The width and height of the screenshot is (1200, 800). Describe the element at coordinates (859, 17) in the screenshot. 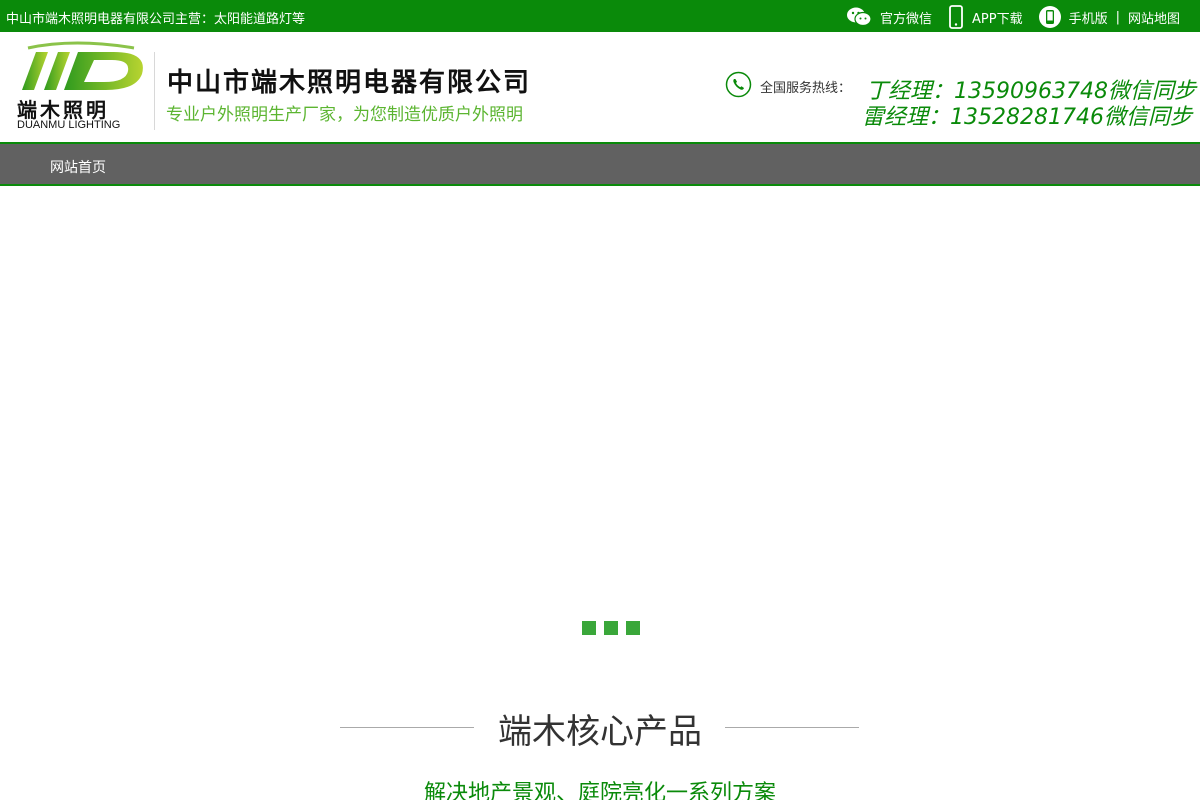

I see `wechat-icon` at that location.